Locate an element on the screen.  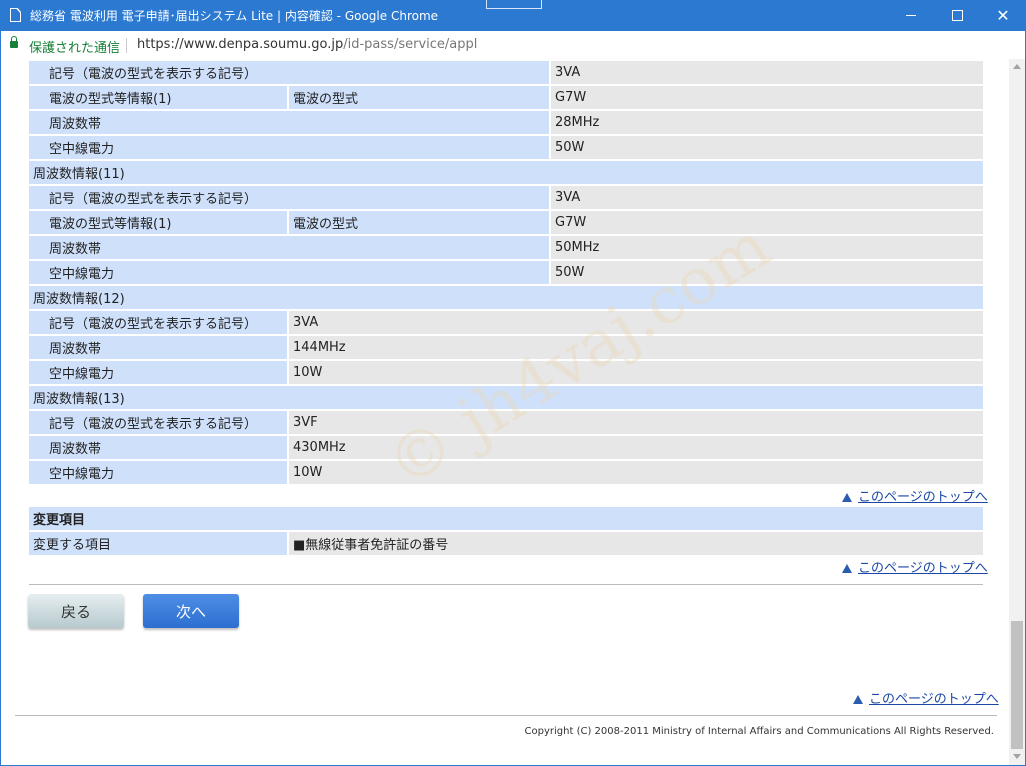
lock-icon is located at coordinates (14, 42).